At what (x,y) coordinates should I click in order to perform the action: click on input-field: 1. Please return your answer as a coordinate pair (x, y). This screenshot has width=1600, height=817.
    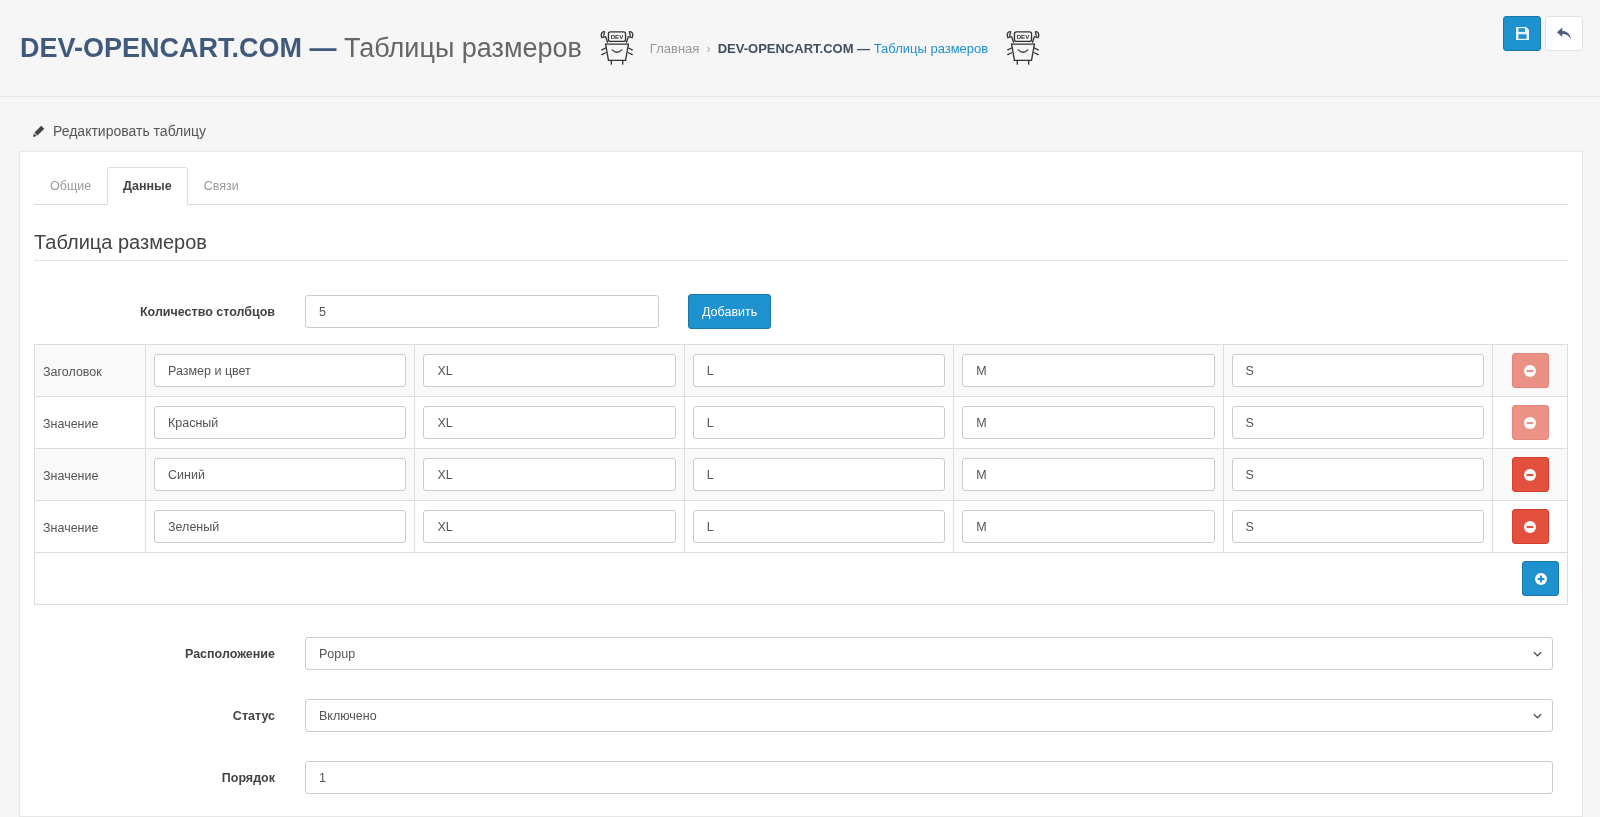
    Looking at the image, I should click on (929, 777).